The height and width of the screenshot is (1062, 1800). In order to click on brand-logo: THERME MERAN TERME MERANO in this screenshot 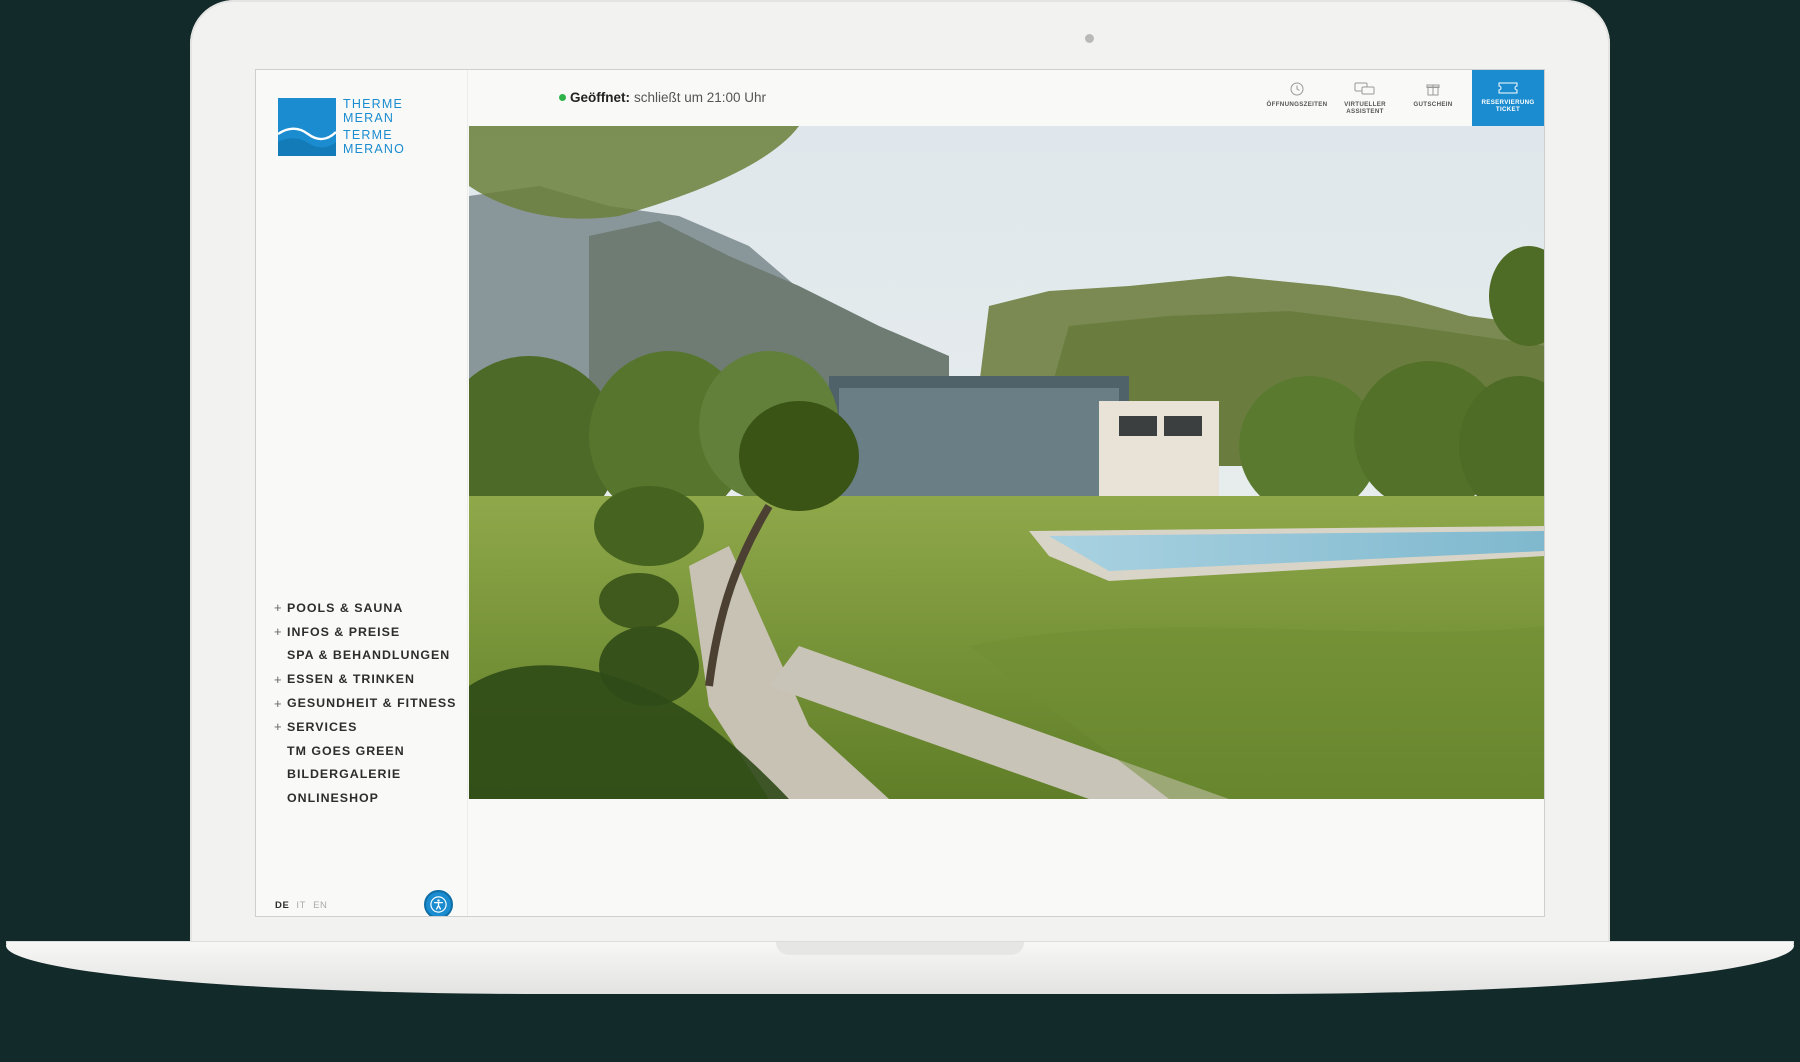, I will do `click(342, 126)`.